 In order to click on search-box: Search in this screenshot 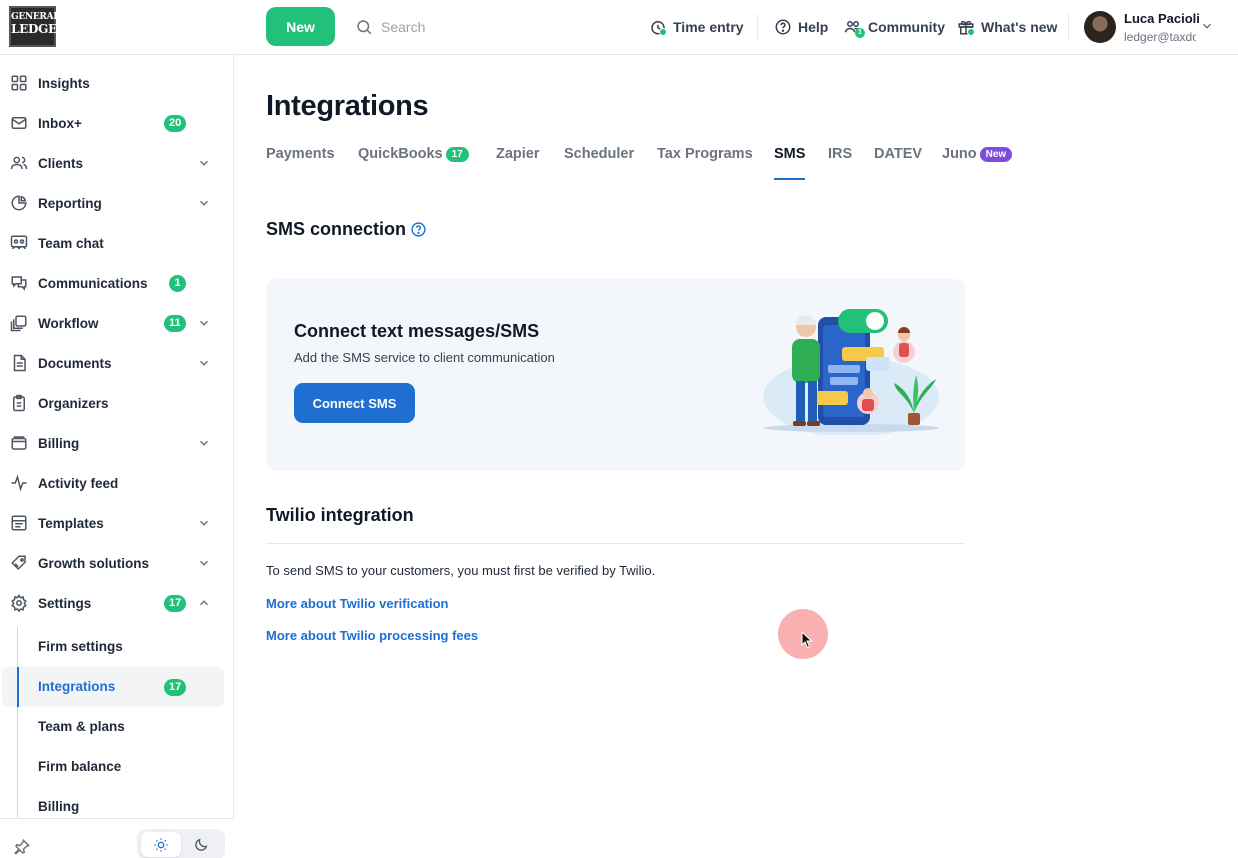, I will do `click(390, 27)`.